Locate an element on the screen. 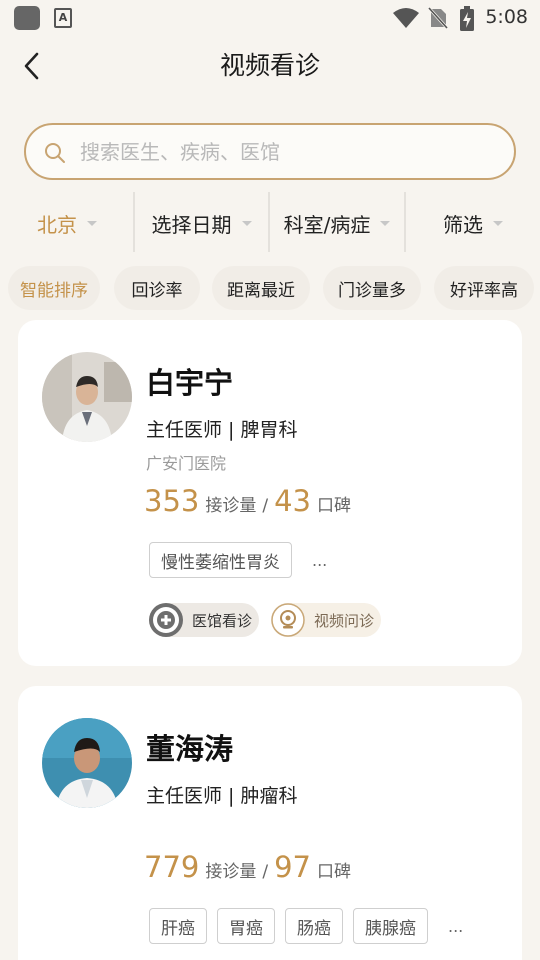 Image resolution: width=540 pixels, height=960 pixels. filter-city: 北京 is located at coordinates (67, 223).